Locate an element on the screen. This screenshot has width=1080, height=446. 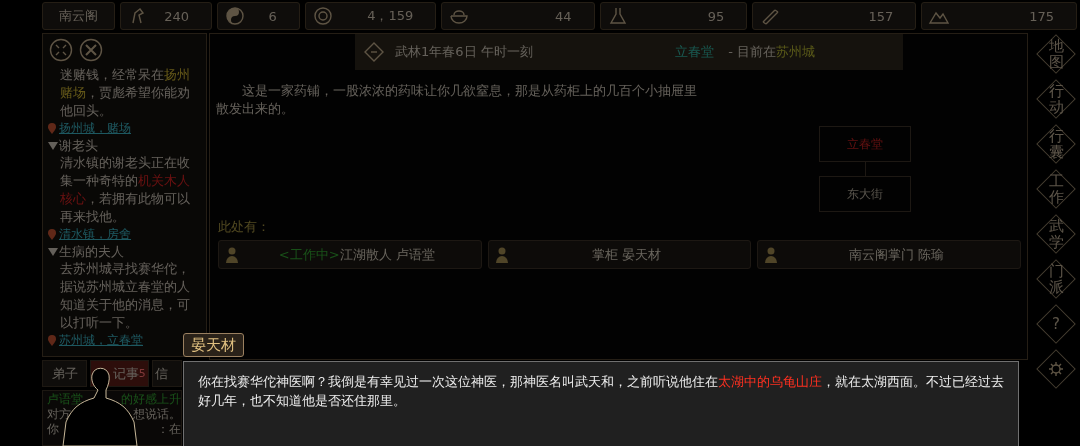
menu-button: ? is located at coordinates (1056, 324).